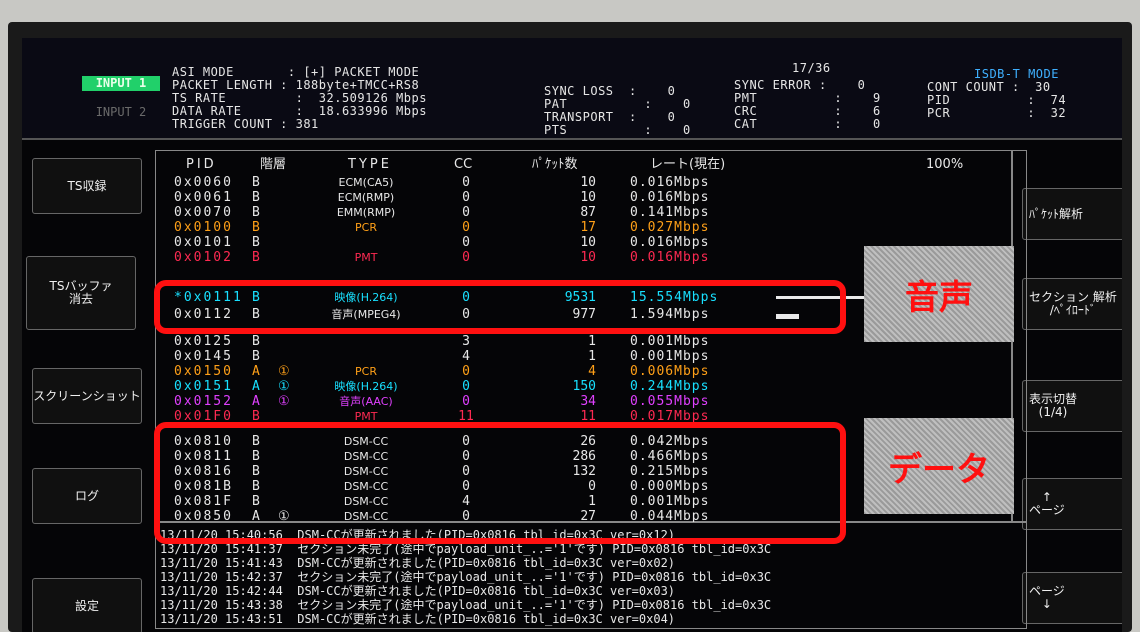 Image resolution: width=1140 pixels, height=632 pixels. Describe the element at coordinates (811, 68) in the screenshot. I see `page-indicator: 17/36` at that location.